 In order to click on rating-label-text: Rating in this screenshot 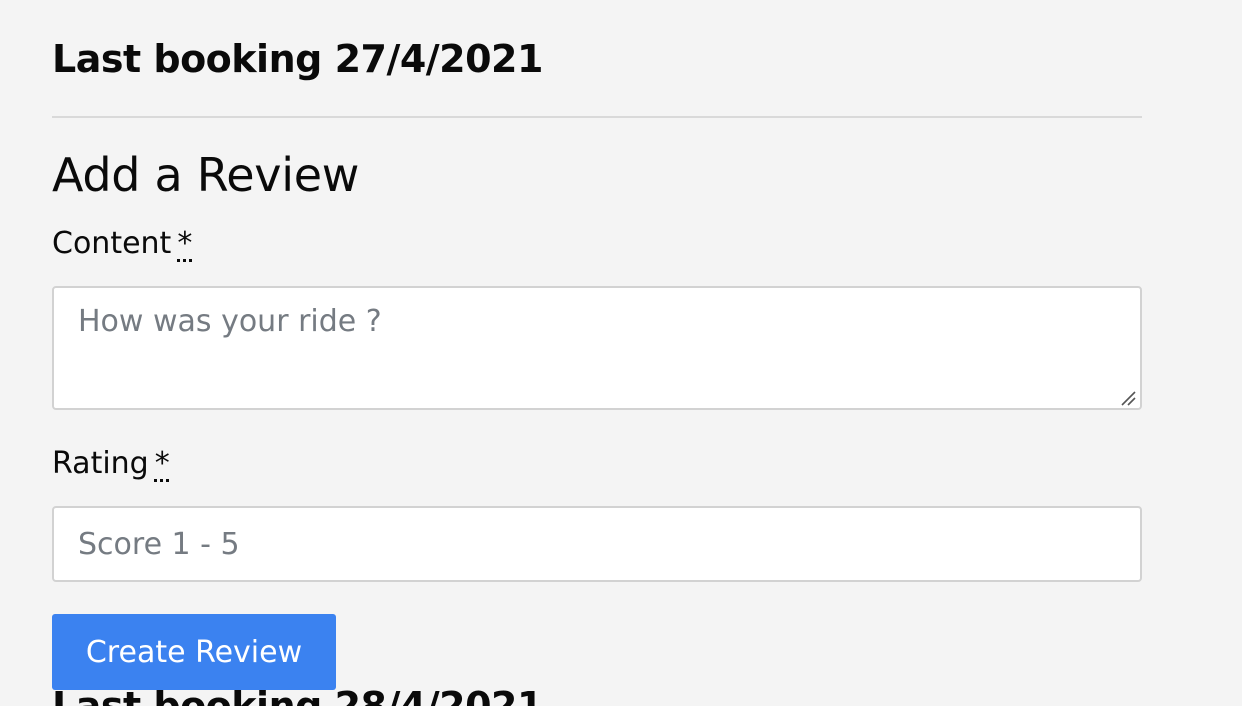, I will do `click(100, 463)`.